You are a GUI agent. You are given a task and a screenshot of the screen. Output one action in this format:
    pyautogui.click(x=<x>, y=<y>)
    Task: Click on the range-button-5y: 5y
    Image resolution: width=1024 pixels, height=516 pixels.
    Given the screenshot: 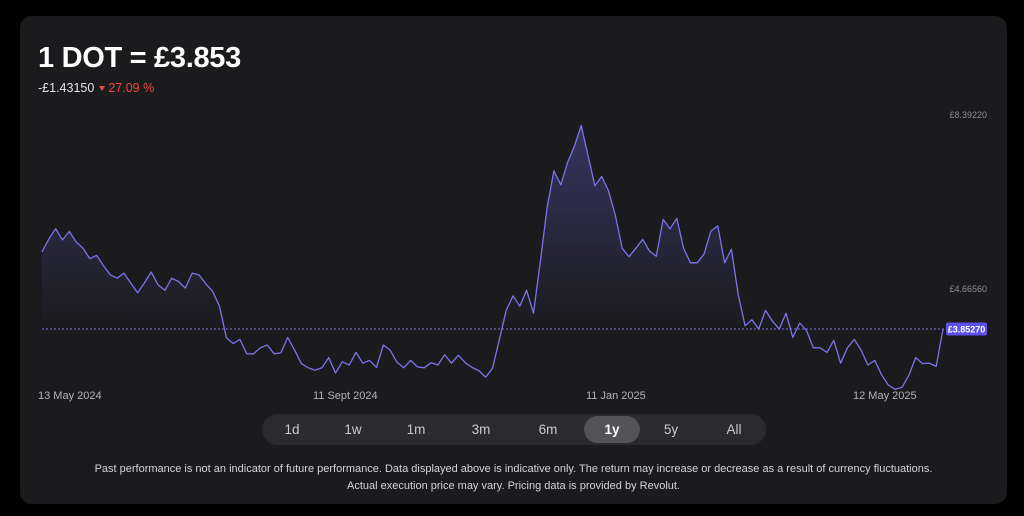 What is the action you would take?
    pyautogui.click(x=671, y=429)
    